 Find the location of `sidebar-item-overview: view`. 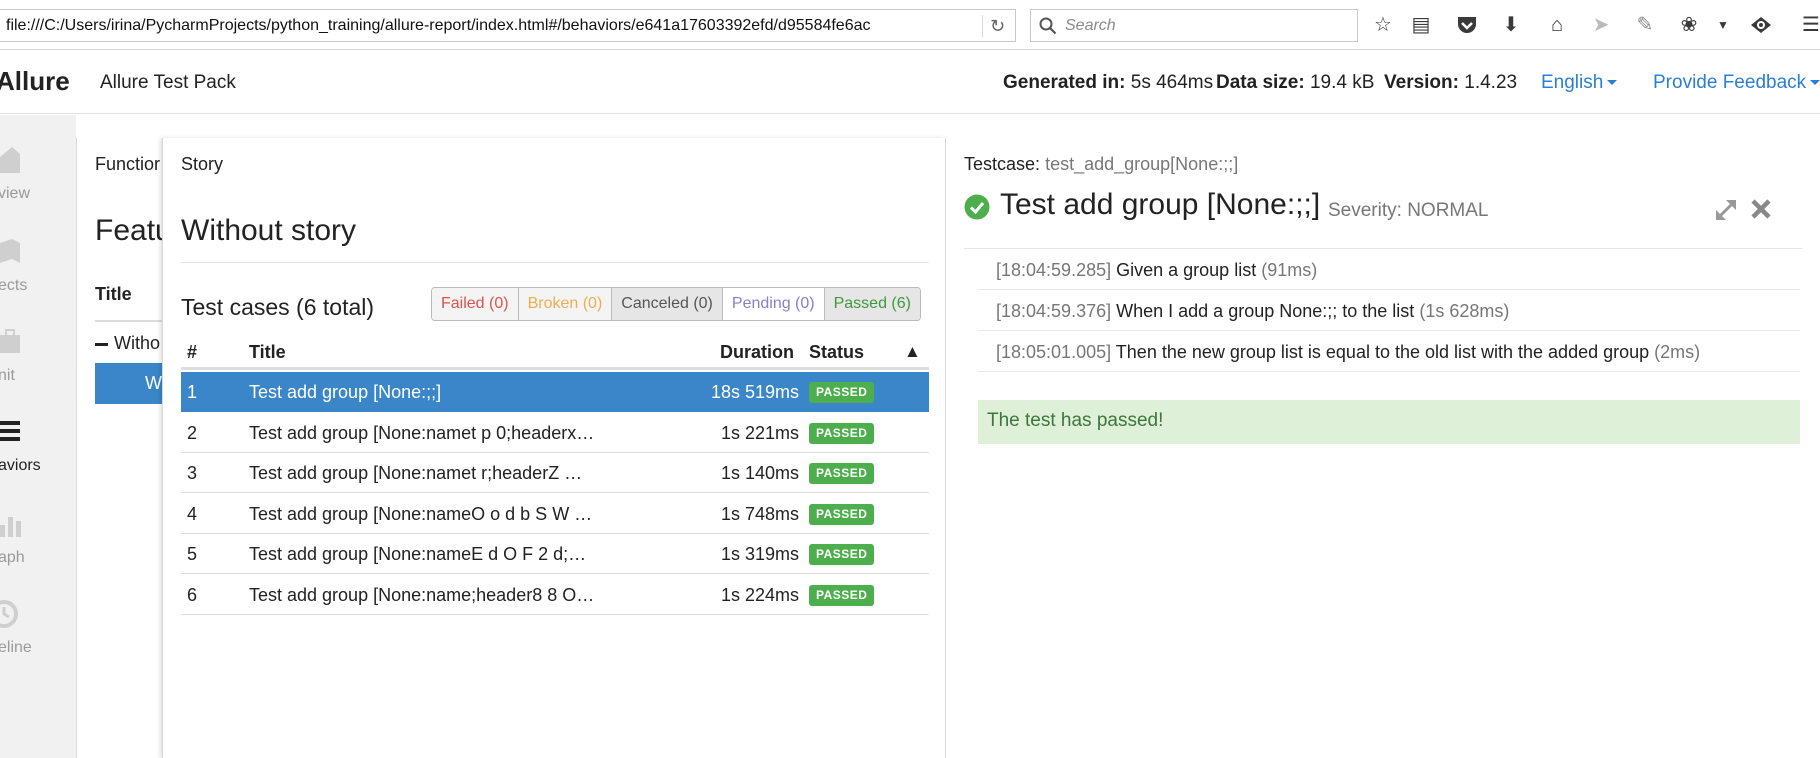

sidebar-item-overview: view is located at coordinates (38, 179).